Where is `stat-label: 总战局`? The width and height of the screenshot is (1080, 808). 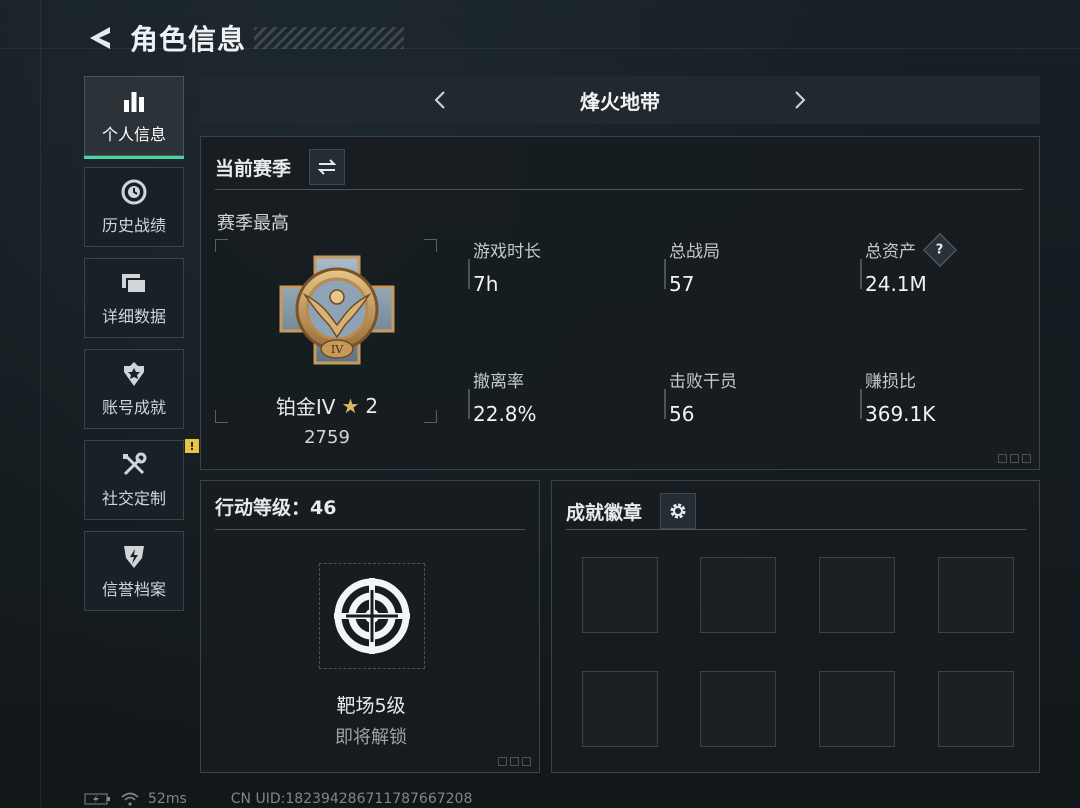 stat-label: 总战局 is located at coordinates (694, 252).